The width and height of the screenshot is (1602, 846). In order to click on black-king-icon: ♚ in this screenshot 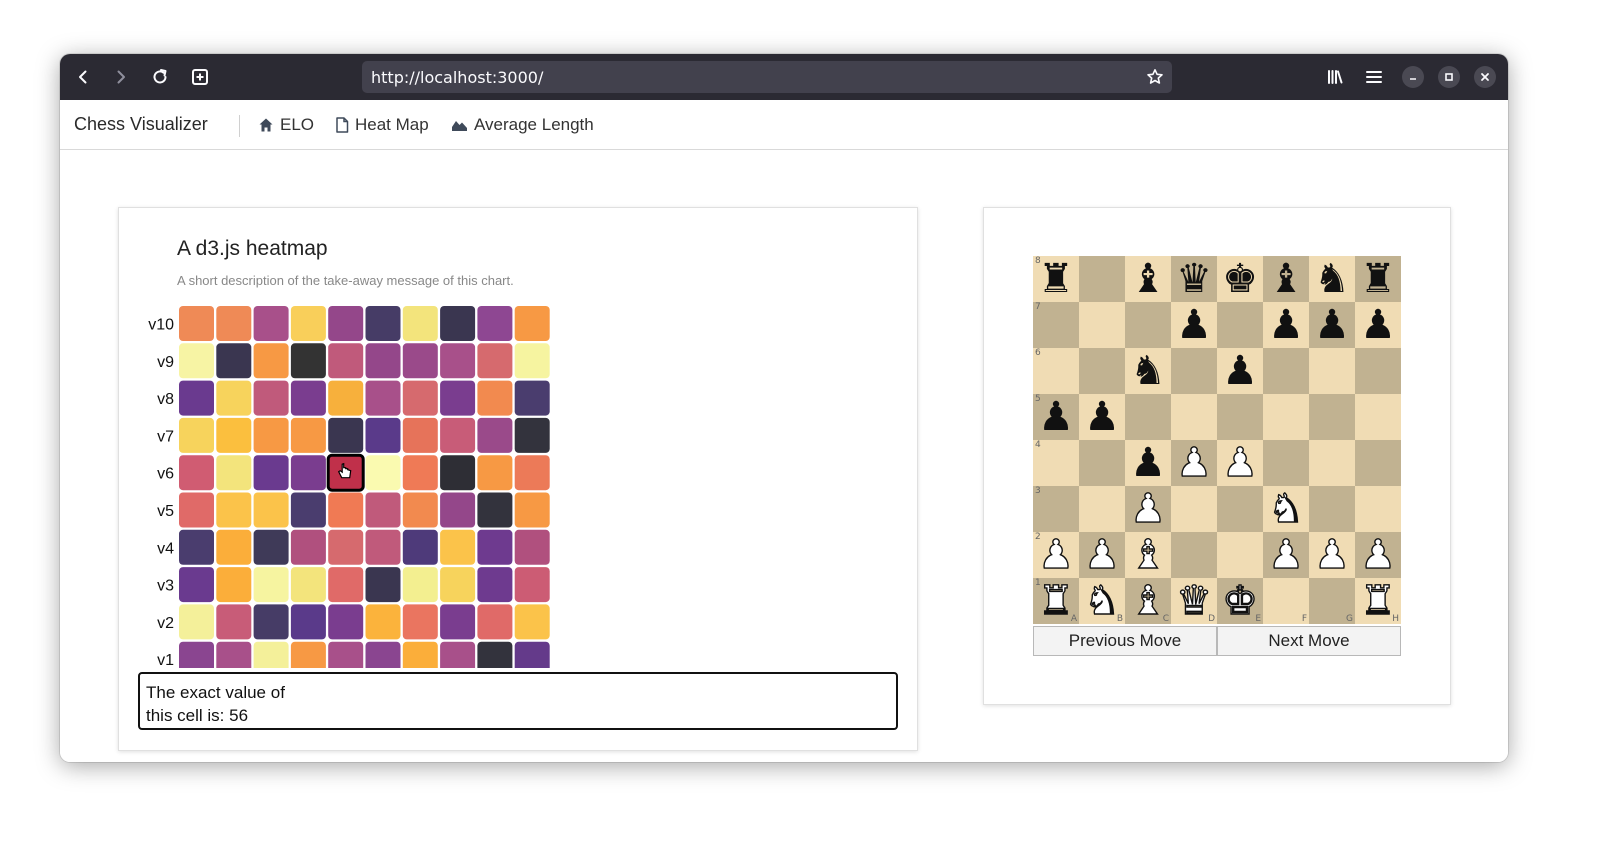, I will do `click(1240, 279)`.